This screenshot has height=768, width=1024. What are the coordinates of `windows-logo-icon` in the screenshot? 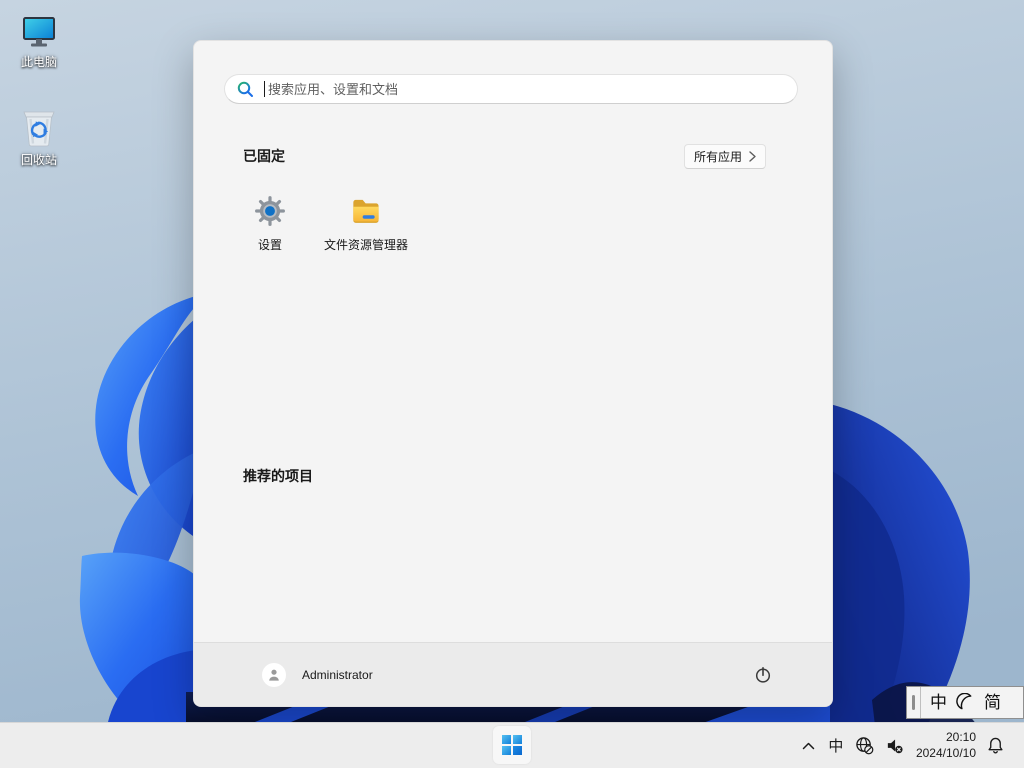 It's located at (512, 745).